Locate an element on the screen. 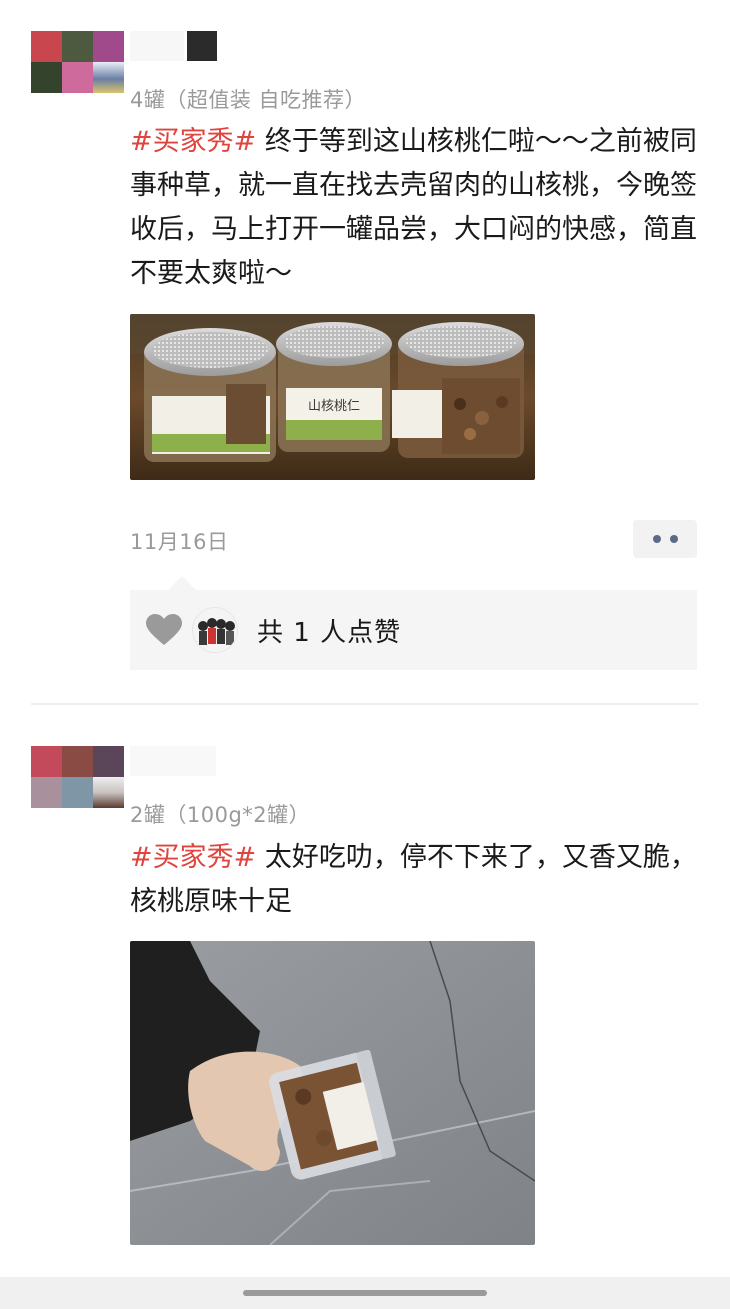  home-indicator is located at coordinates (365, 1293).